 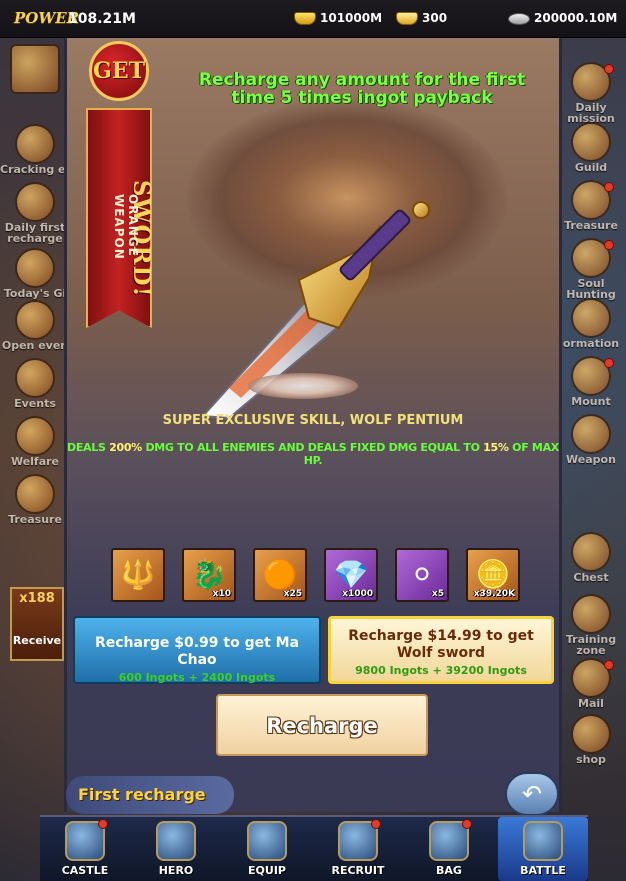 What do you see at coordinates (35, 436) in the screenshot?
I see `welfare-icon` at bounding box center [35, 436].